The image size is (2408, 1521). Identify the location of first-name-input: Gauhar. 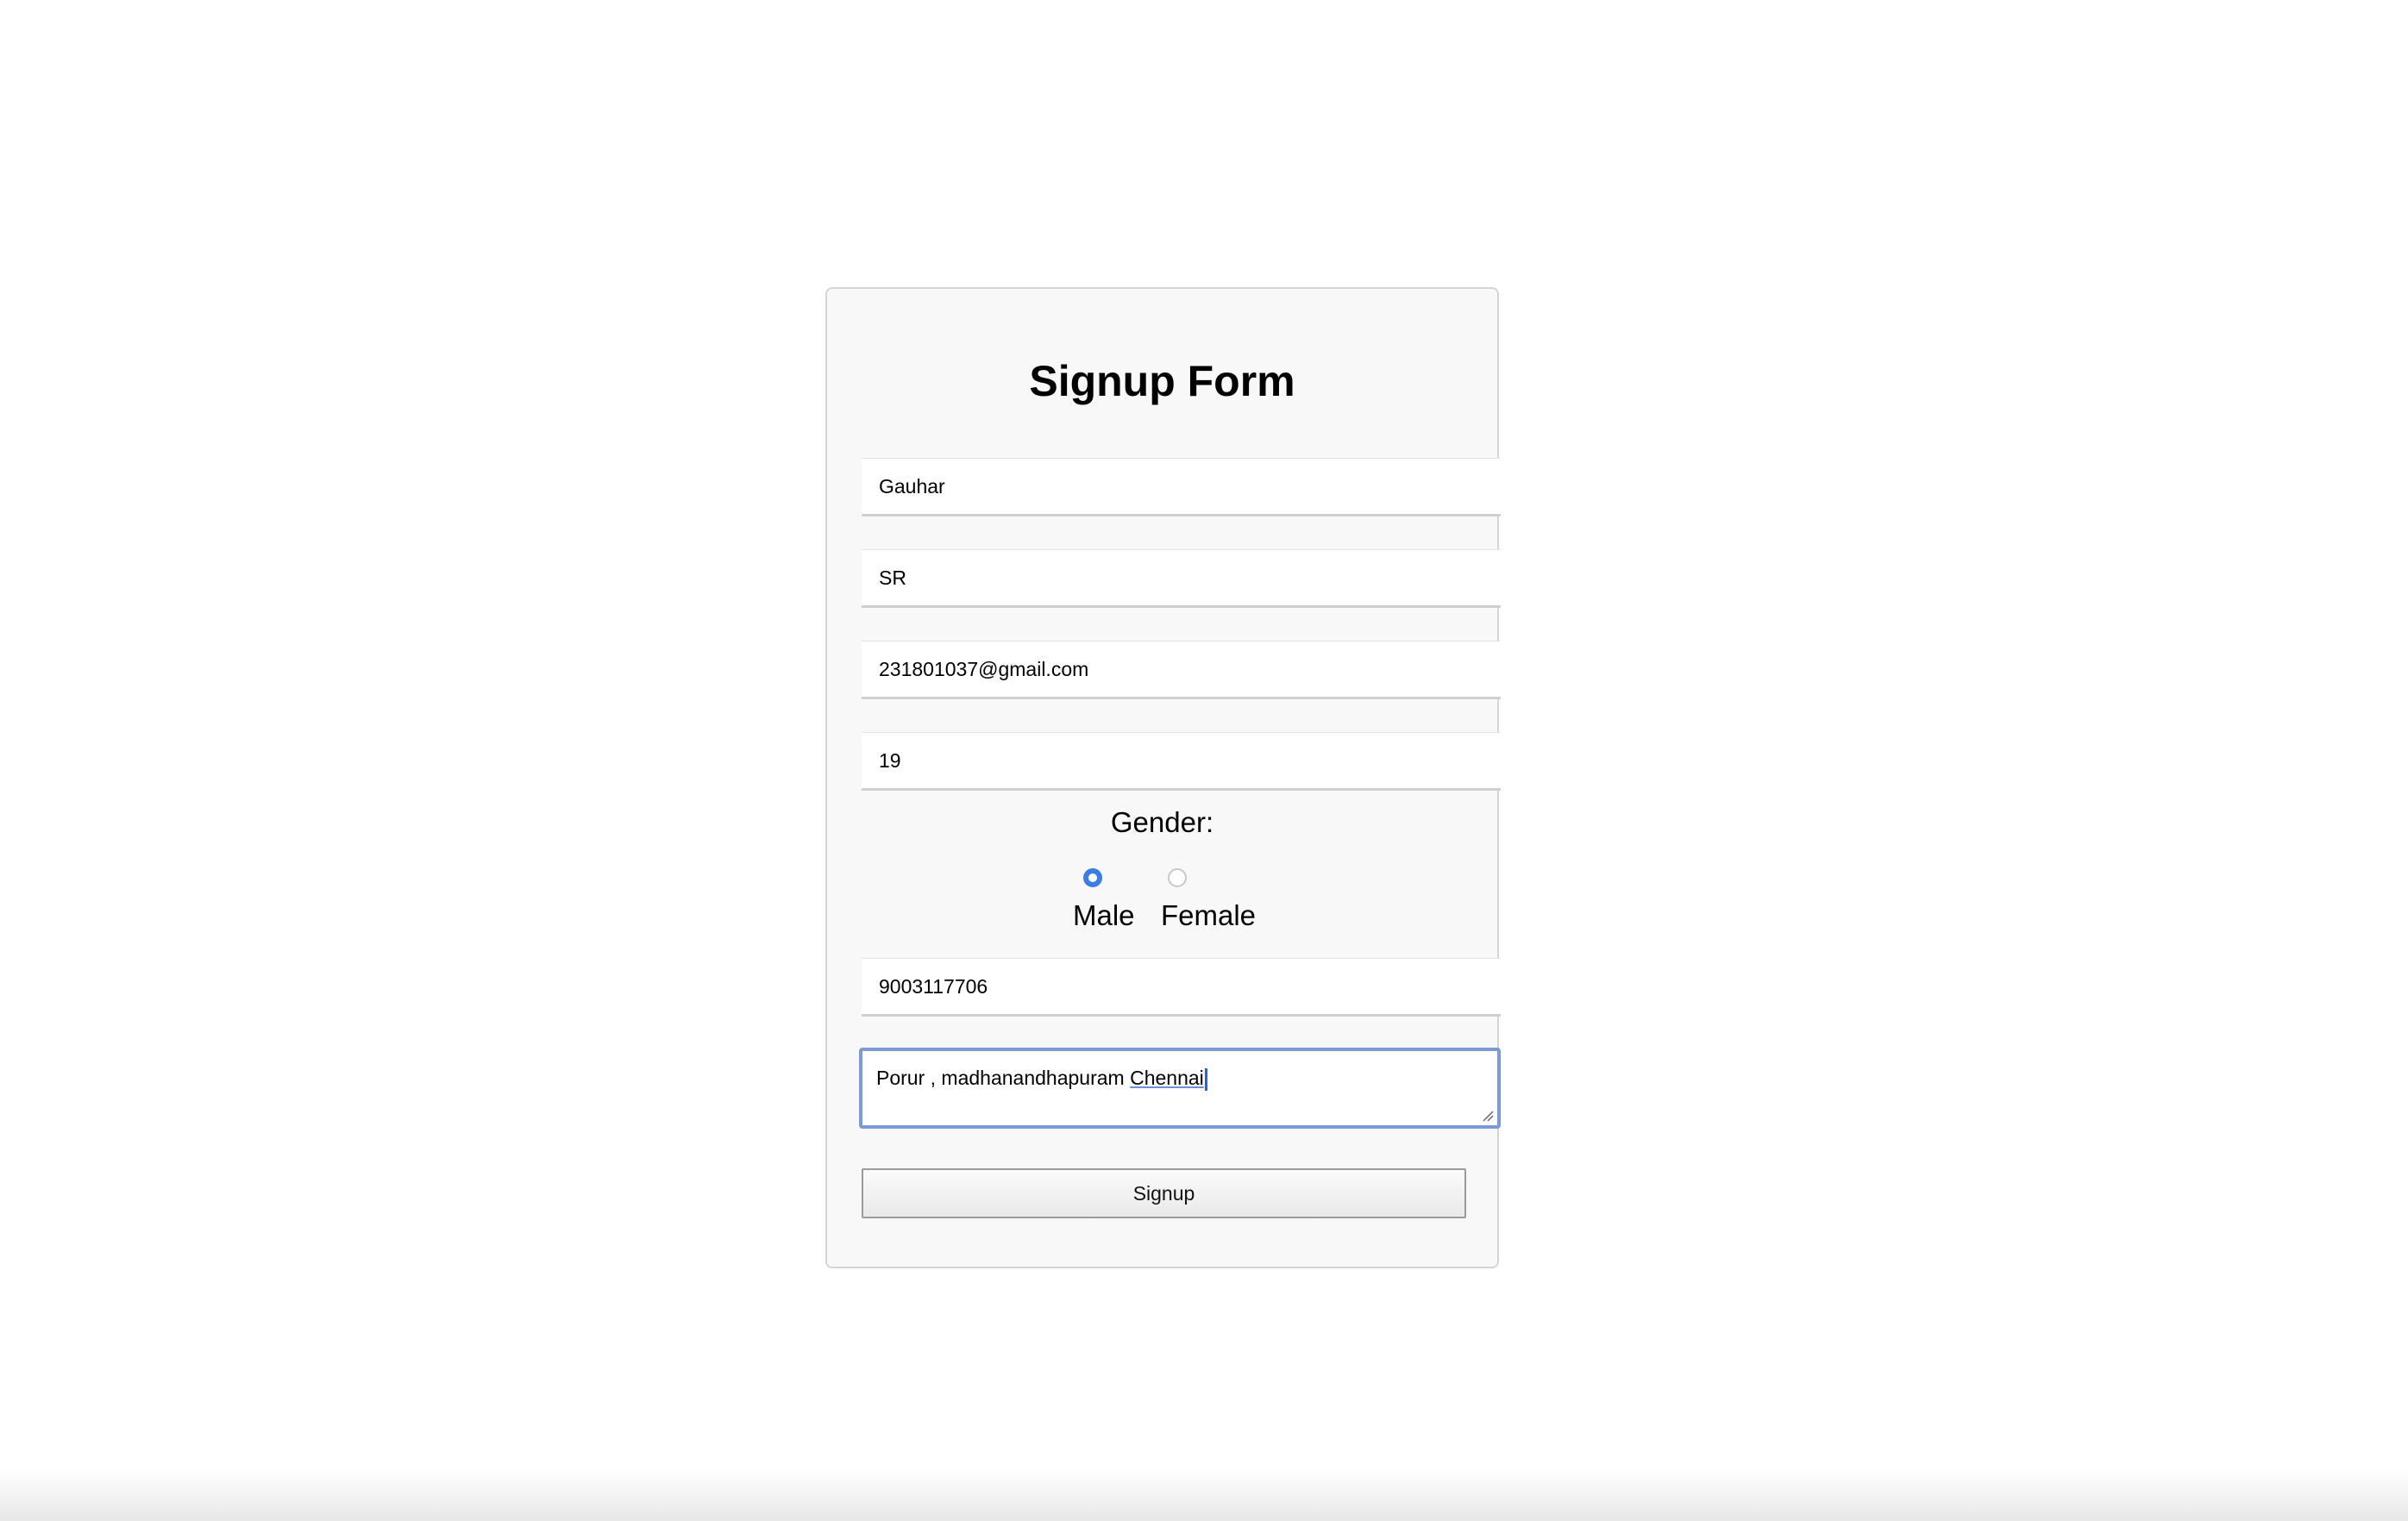
(1181, 487).